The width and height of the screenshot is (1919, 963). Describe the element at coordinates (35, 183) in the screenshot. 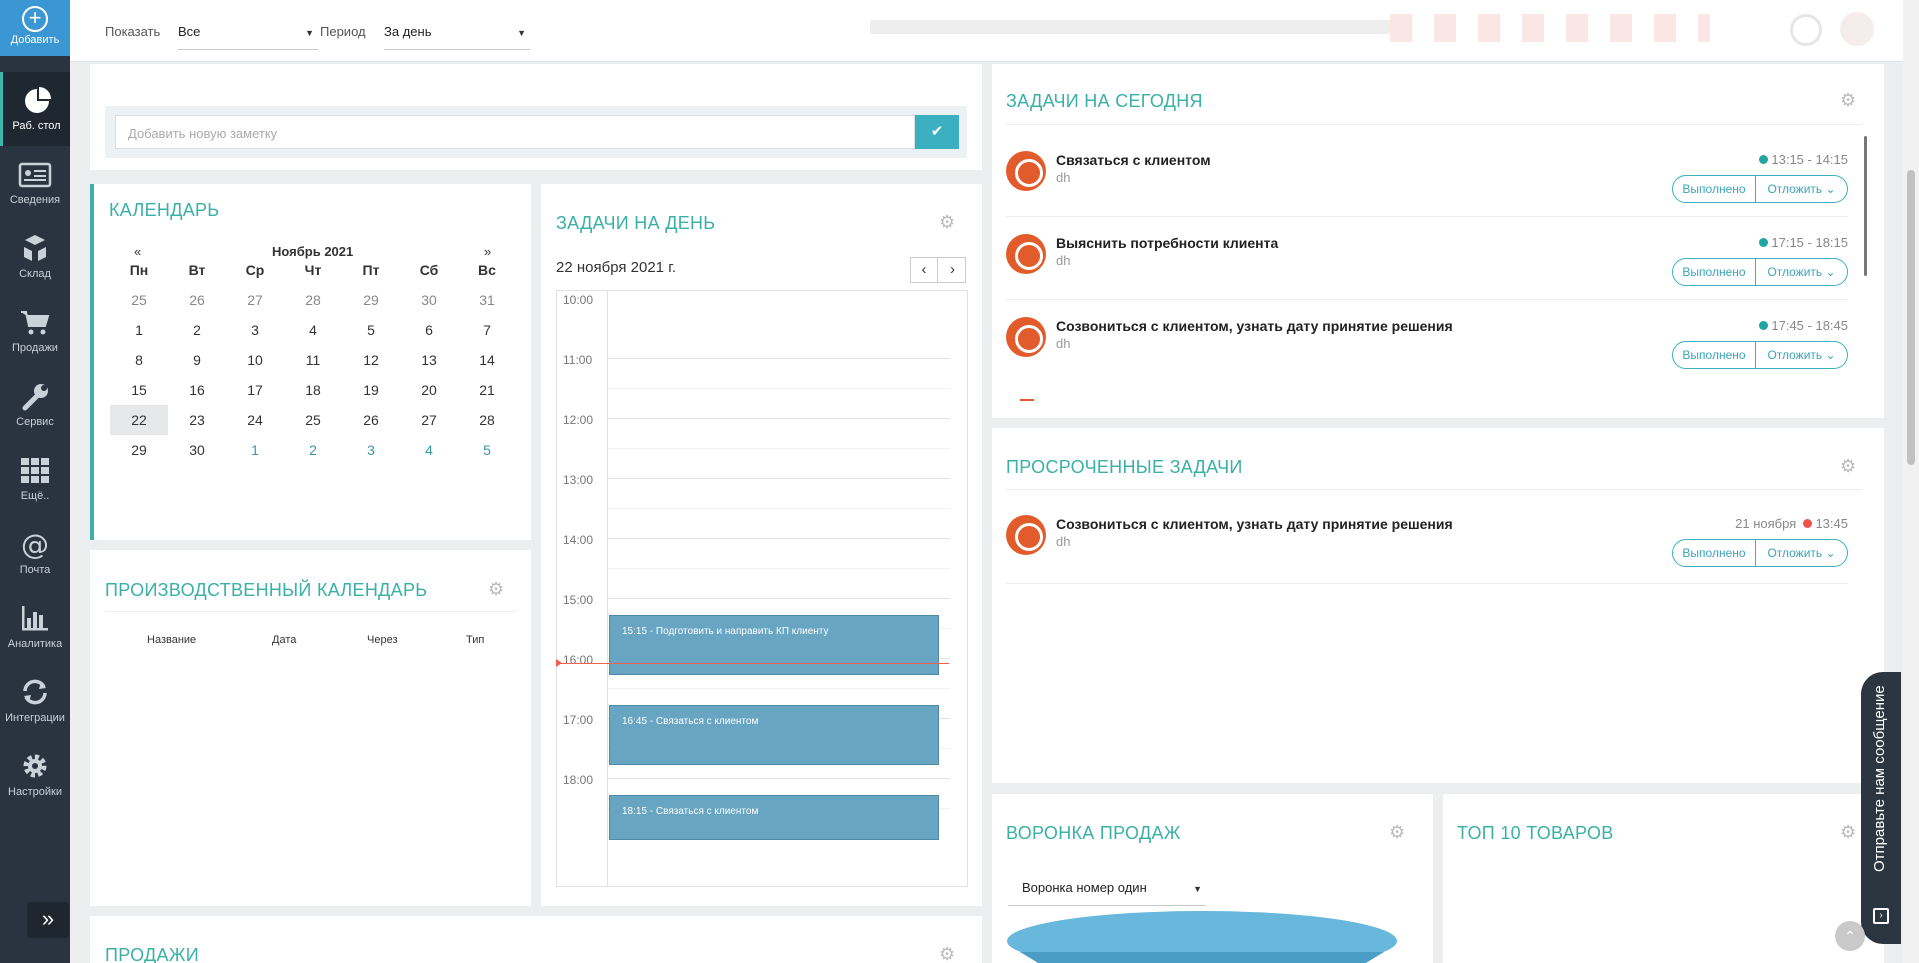

I see `sidebar-item-info: Сведения` at that location.